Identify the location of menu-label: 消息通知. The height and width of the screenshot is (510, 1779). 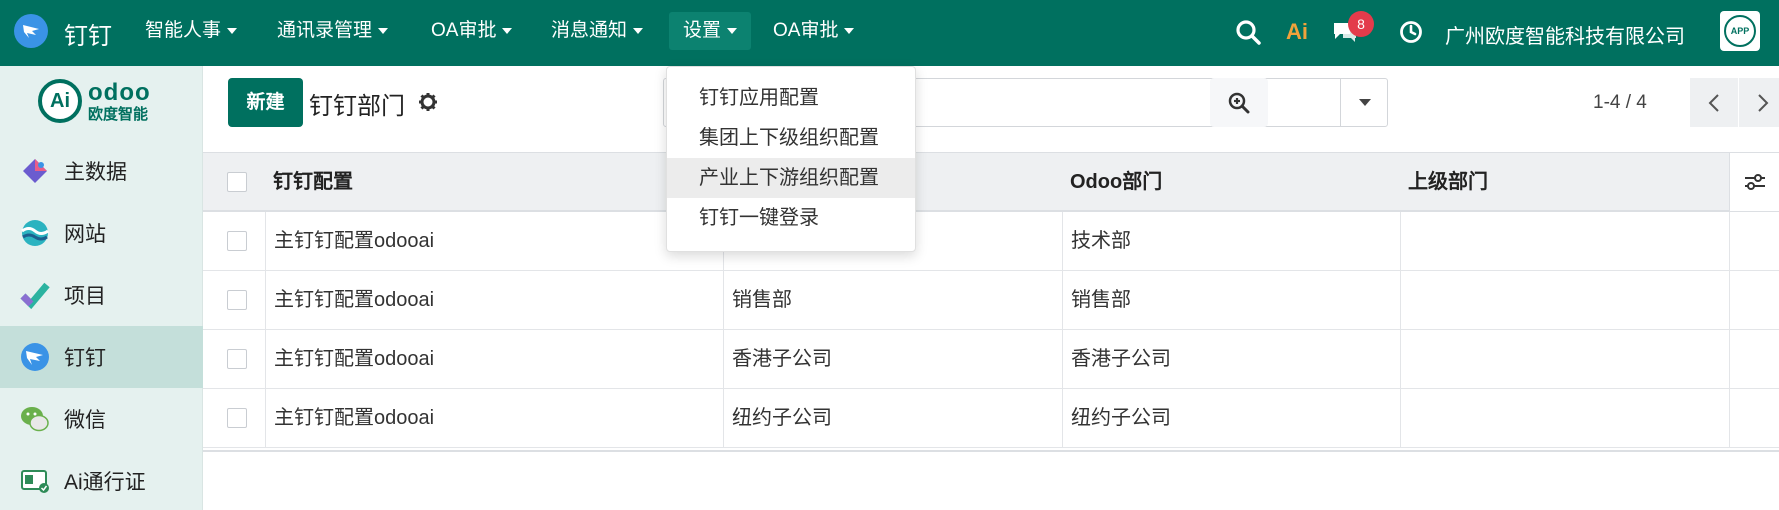
(589, 30).